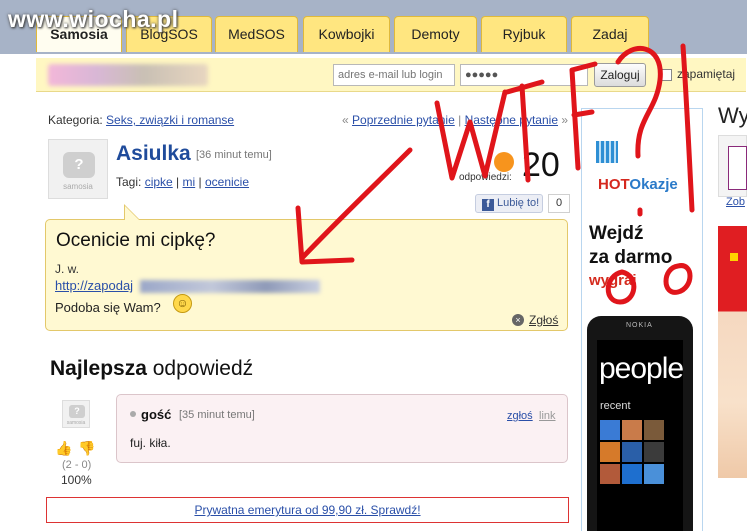  I want to click on like-label: Lubię to!, so click(518, 203).